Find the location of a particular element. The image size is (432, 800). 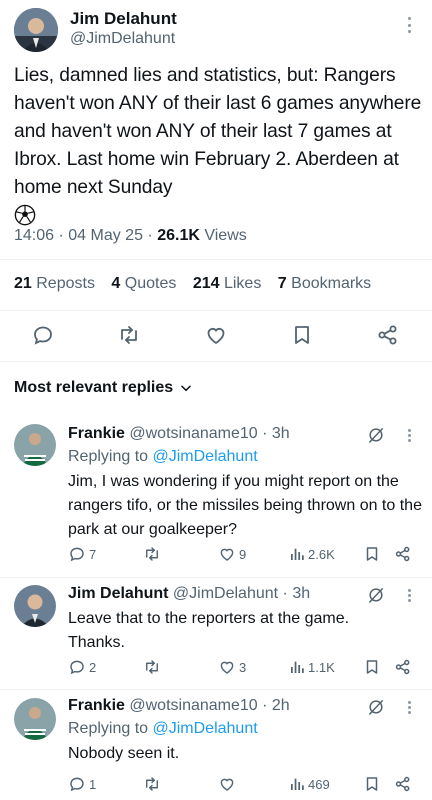

reply-reply-button: 1 is located at coordinates (82, 784).